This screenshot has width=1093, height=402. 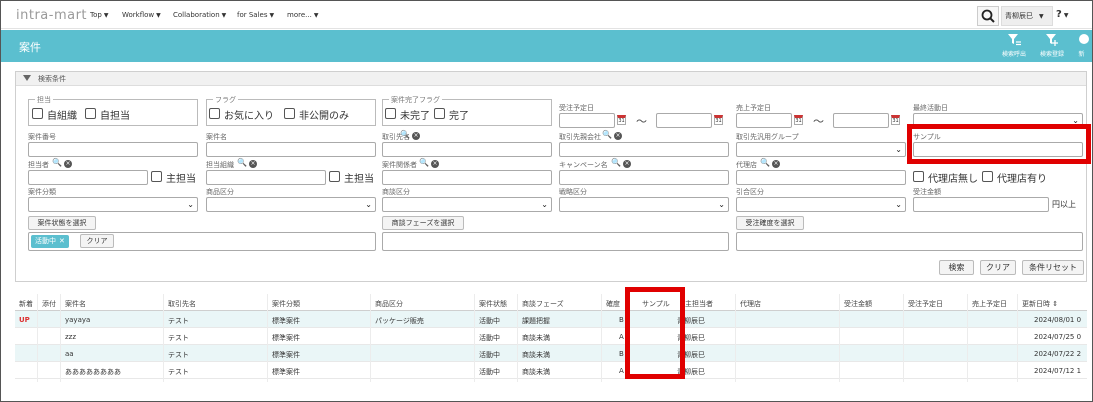 I want to click on dairiten-input, so click(x=821, y=177).